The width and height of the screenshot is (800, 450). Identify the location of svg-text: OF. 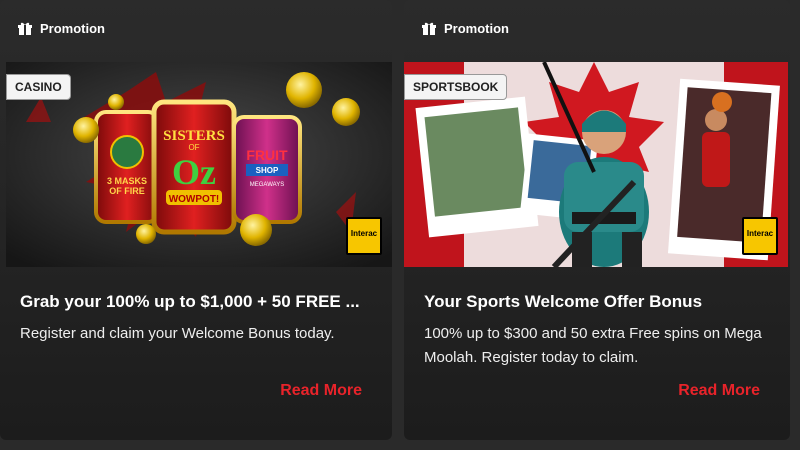
(193, 147).